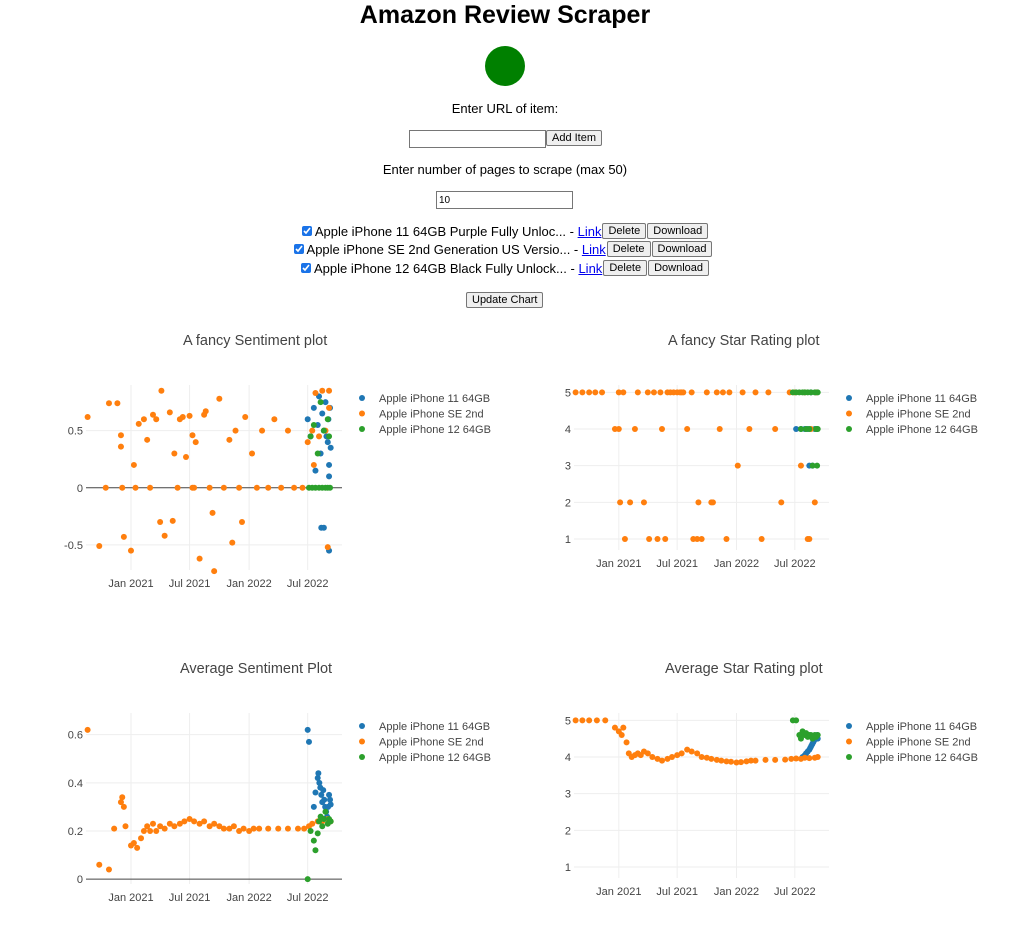 The width and height of the screenshot is (1029, 948). What do you see at coordinates (80, 880) in the screenshot?
I see `y-tick-label: 0` at bounding box center [80, 880].